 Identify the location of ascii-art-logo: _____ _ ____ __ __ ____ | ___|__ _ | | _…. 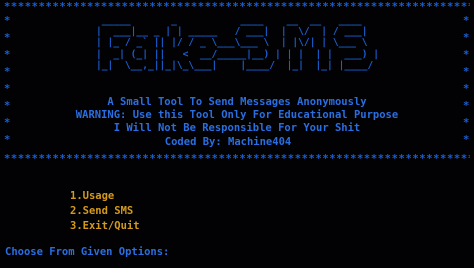
(238, 43).